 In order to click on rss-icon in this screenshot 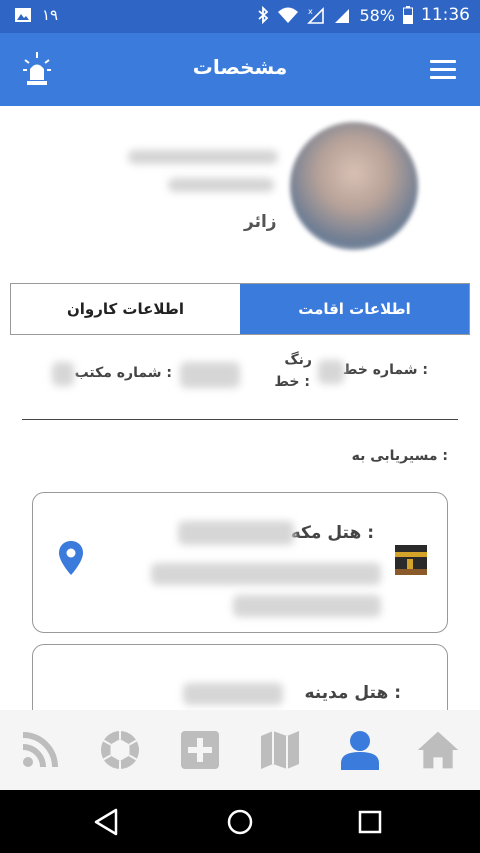, I will do `click(40, 750)`.